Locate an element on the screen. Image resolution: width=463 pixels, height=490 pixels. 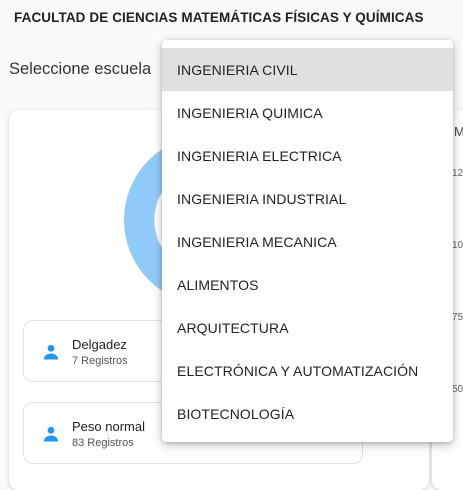
dropdown-option-alimentos: ALIMENTOS is located at coordinates (307, 284).